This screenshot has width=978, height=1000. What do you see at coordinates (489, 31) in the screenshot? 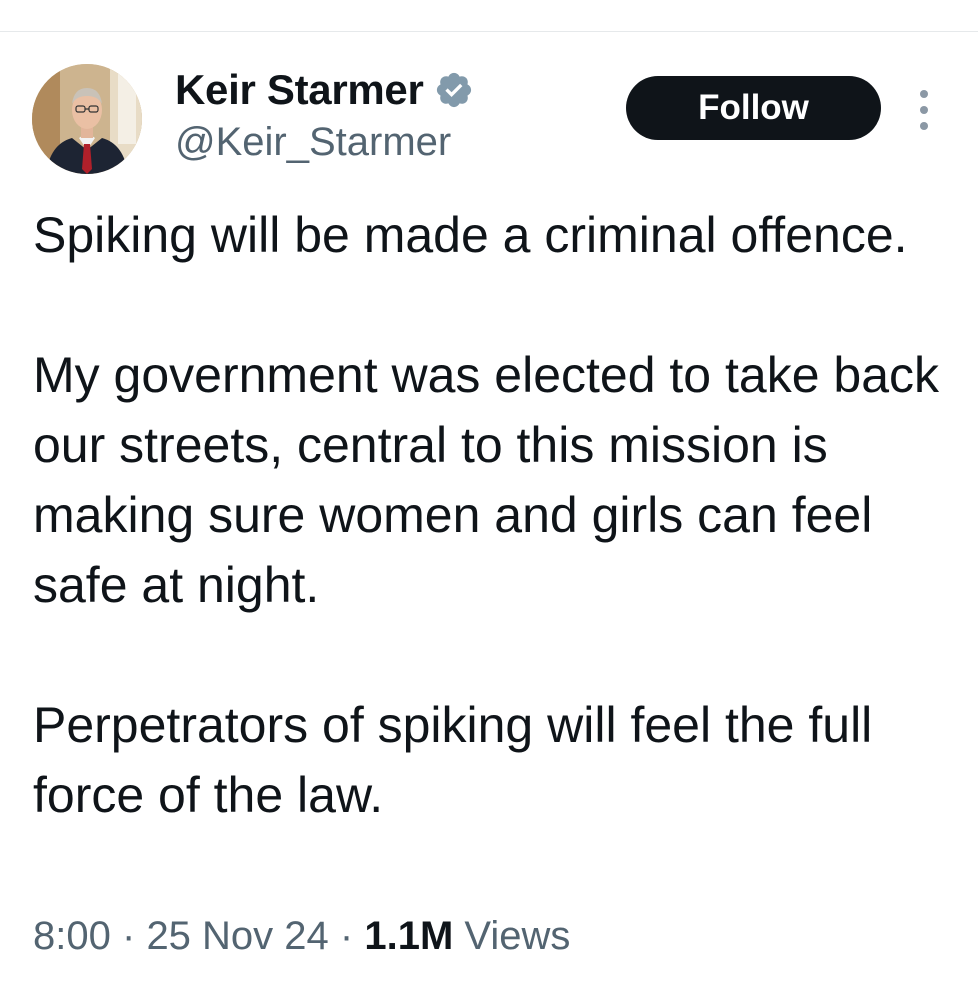
I see `top-divider` at bounding box center [489, 31].